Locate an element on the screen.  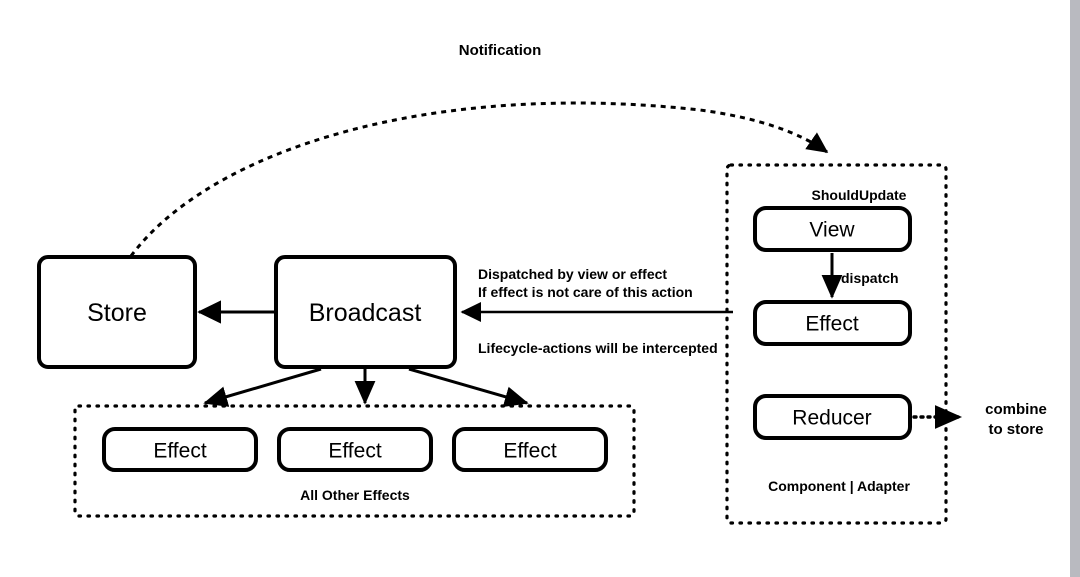
all-other-effects-group: Effect Effect Effect All Other Effects is located at coordinates (354, 461).